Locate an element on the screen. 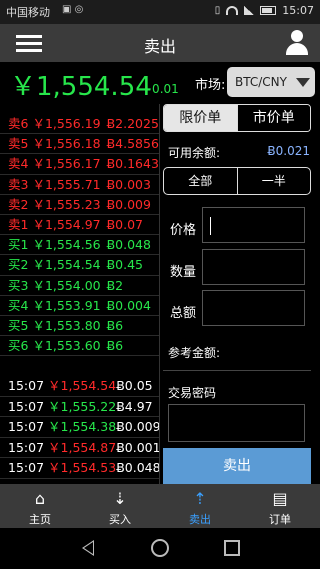 The image size is (320, 569). half-button: 一半 is located at coordinates (273, 181).